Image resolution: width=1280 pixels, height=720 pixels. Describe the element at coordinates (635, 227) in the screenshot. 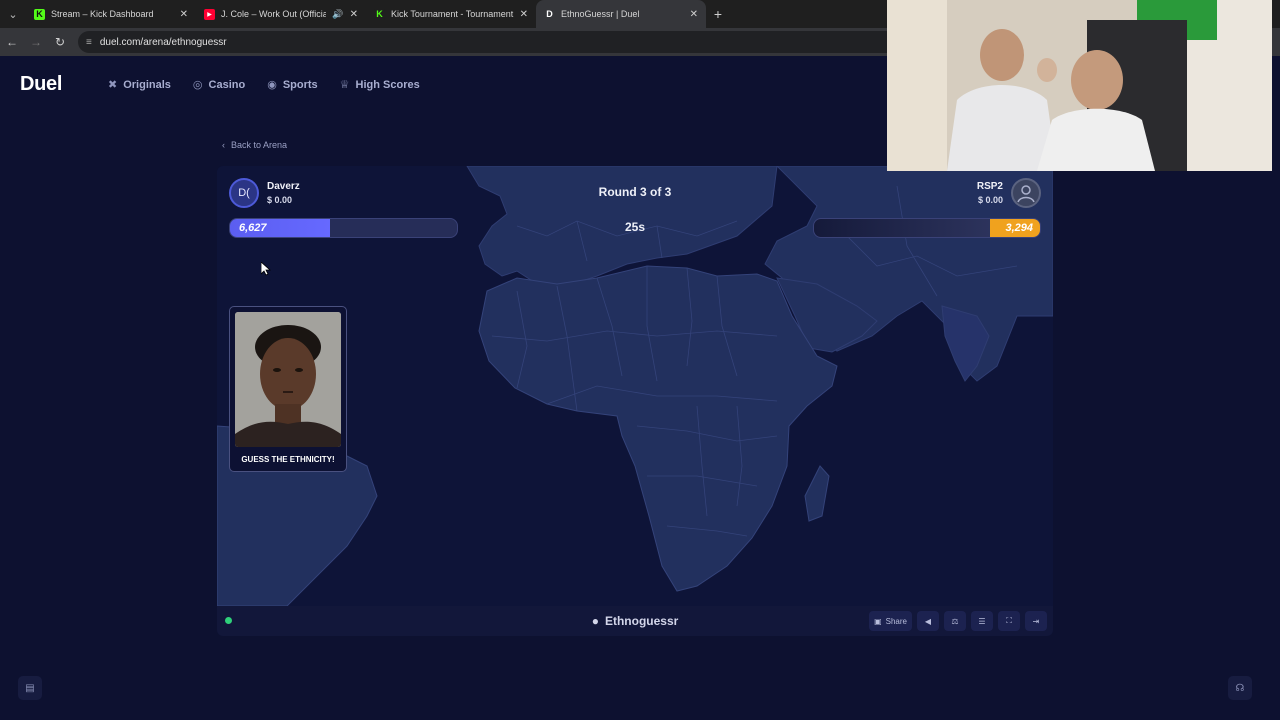

I see `round-timer: 25s` at that location.